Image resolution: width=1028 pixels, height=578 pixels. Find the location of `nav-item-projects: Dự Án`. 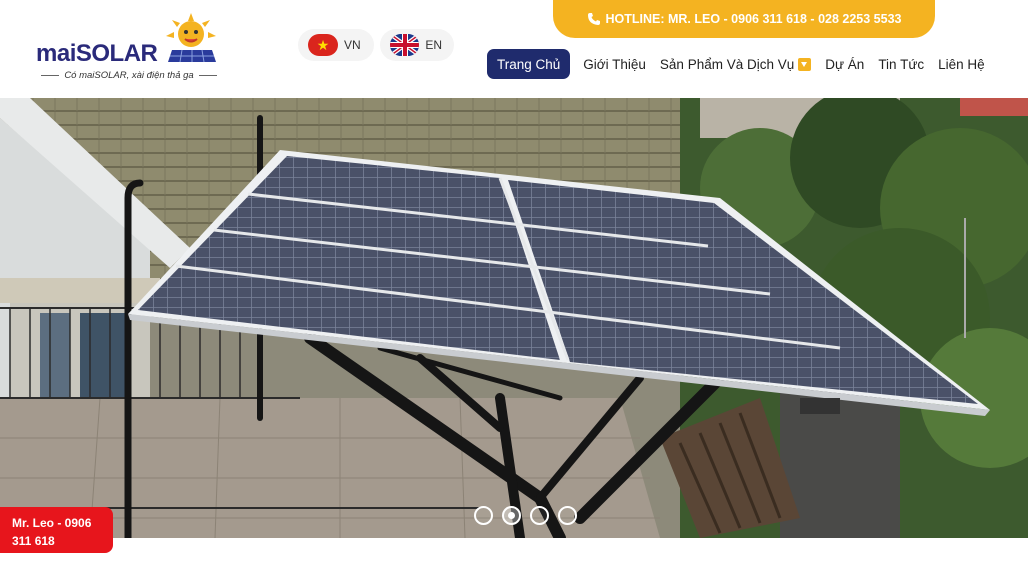

nav-item-projects: Dự Án is located at coordinates (844, 64).